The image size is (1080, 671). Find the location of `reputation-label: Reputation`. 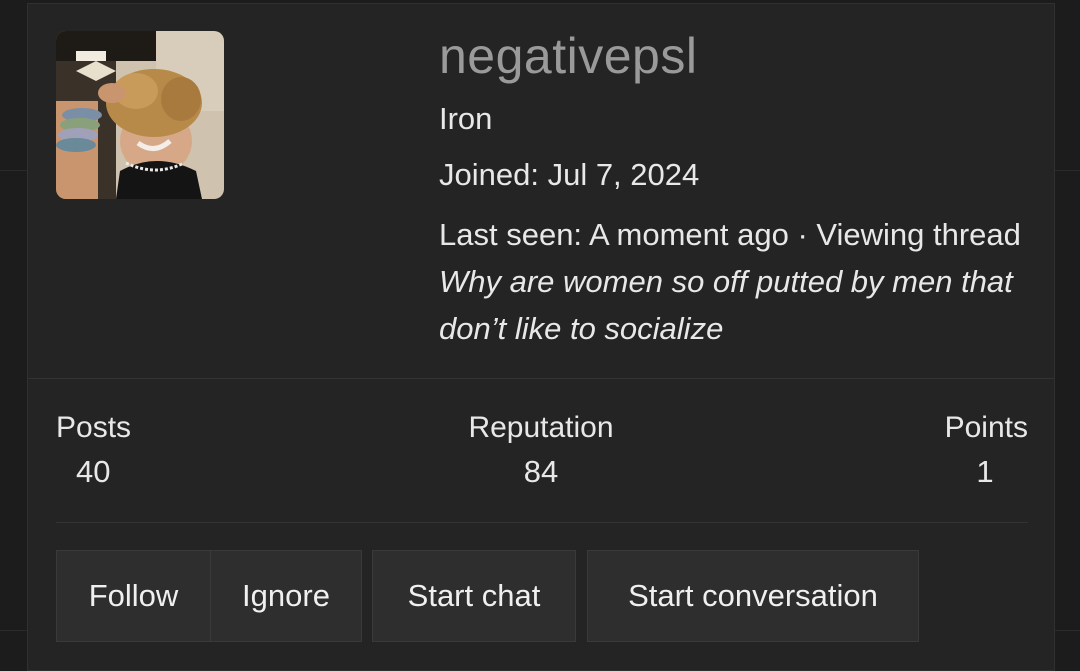

reputation-label: Reputation is located at coordinates (541, 427).